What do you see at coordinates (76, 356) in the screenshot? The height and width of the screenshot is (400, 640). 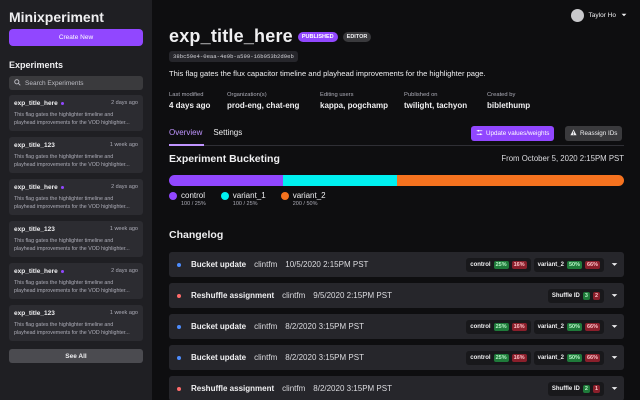 I see `see-all-button: See All` at bounding box center [76, 356].